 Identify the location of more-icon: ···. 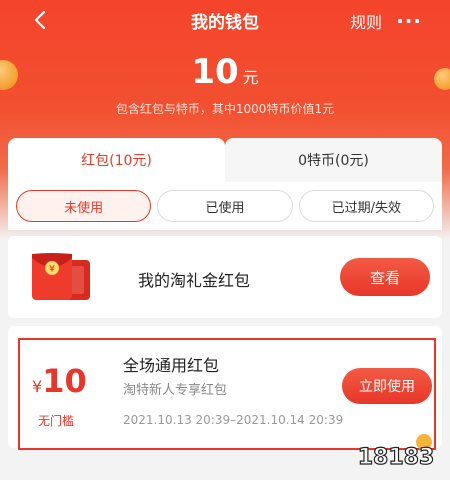
(409, 21).